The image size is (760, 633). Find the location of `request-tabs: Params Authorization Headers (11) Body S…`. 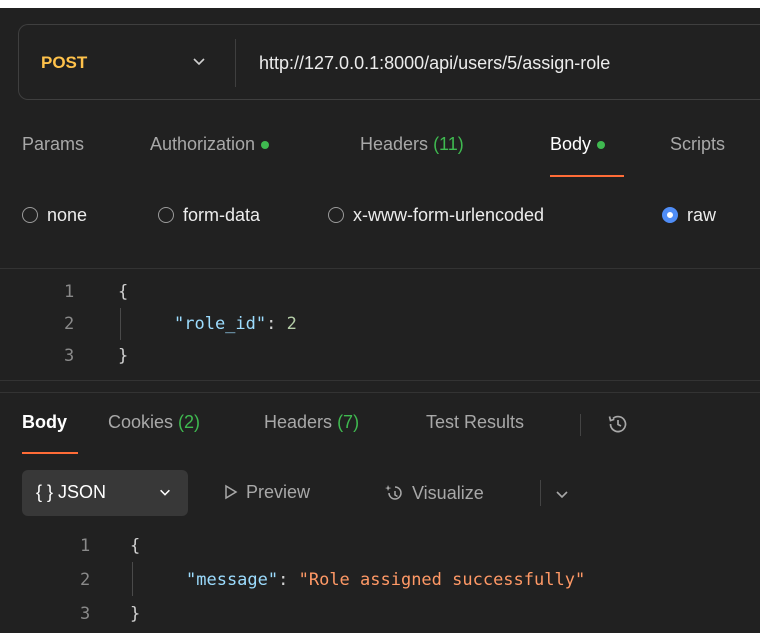

request-tabs: Params Authorization Headers (11) Body S… is located at coordinates (380, 156).